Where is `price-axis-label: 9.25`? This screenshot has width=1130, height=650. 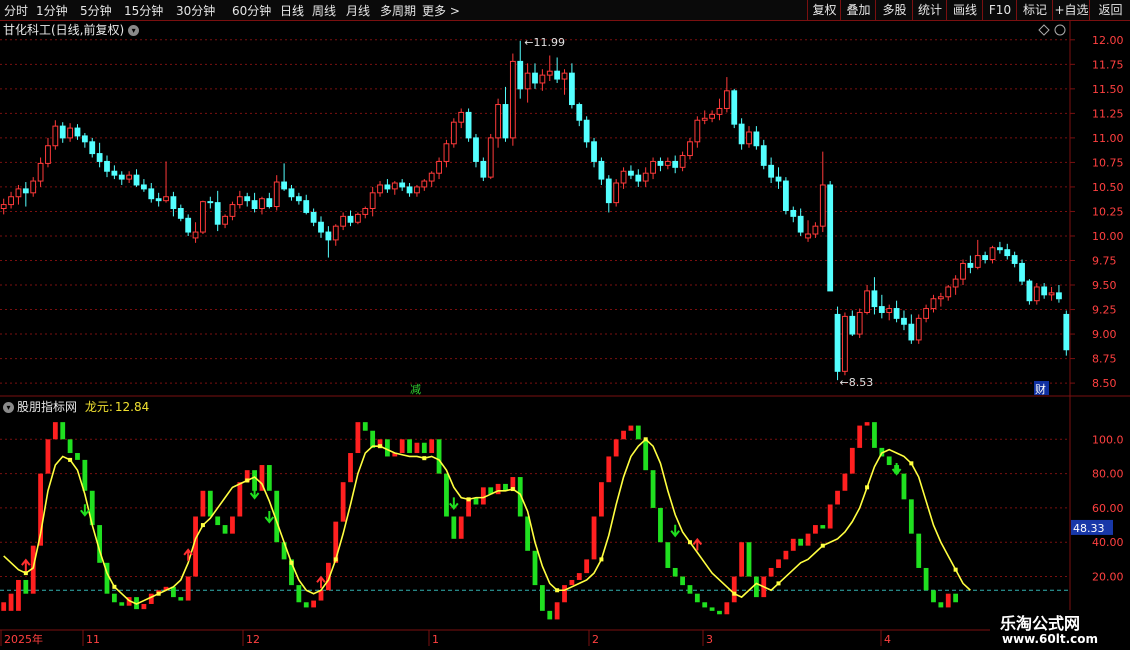 price-axis-label: 9.25 is located at coordinates (1104, 310).